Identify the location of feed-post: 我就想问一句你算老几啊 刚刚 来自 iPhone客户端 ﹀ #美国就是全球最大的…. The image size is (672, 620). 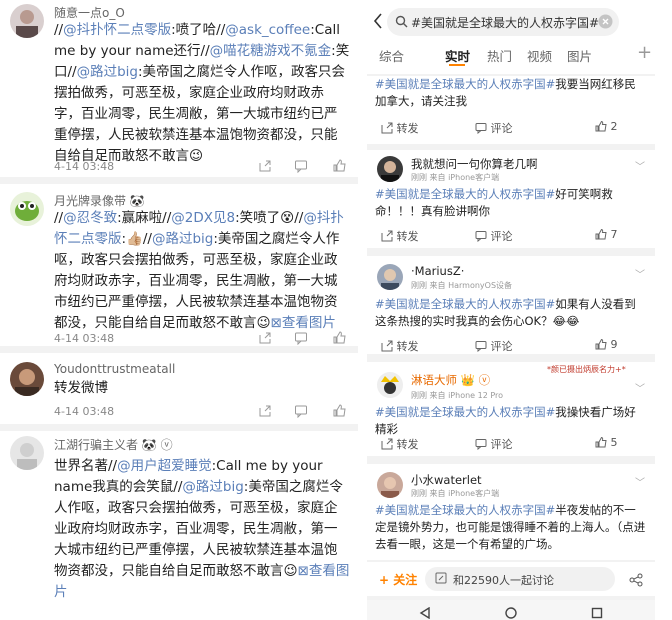
(511, 199).